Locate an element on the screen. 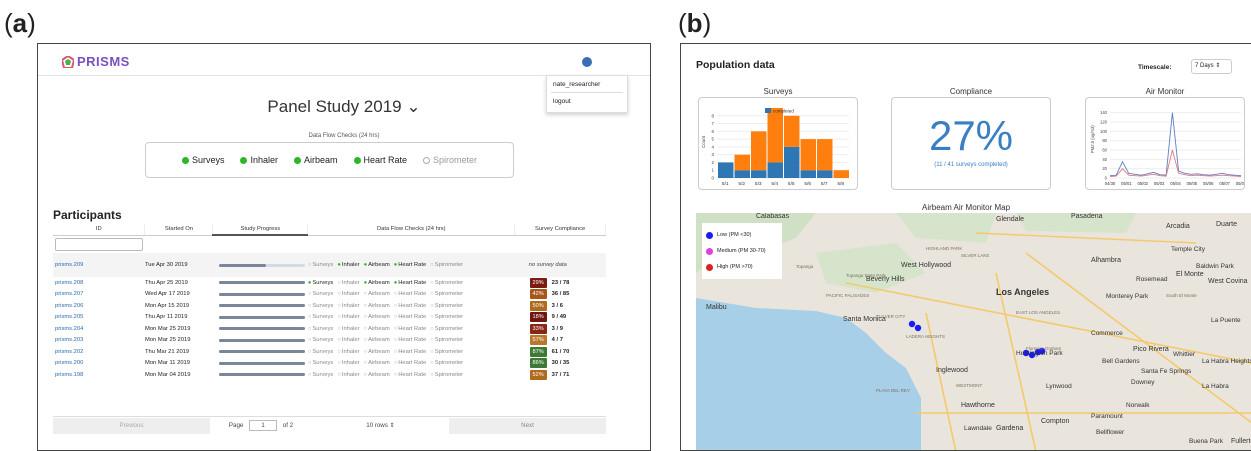 This screenshot has width=1251, height=451. map-place-label: West Hollywood is located at coordinates (926, 265).